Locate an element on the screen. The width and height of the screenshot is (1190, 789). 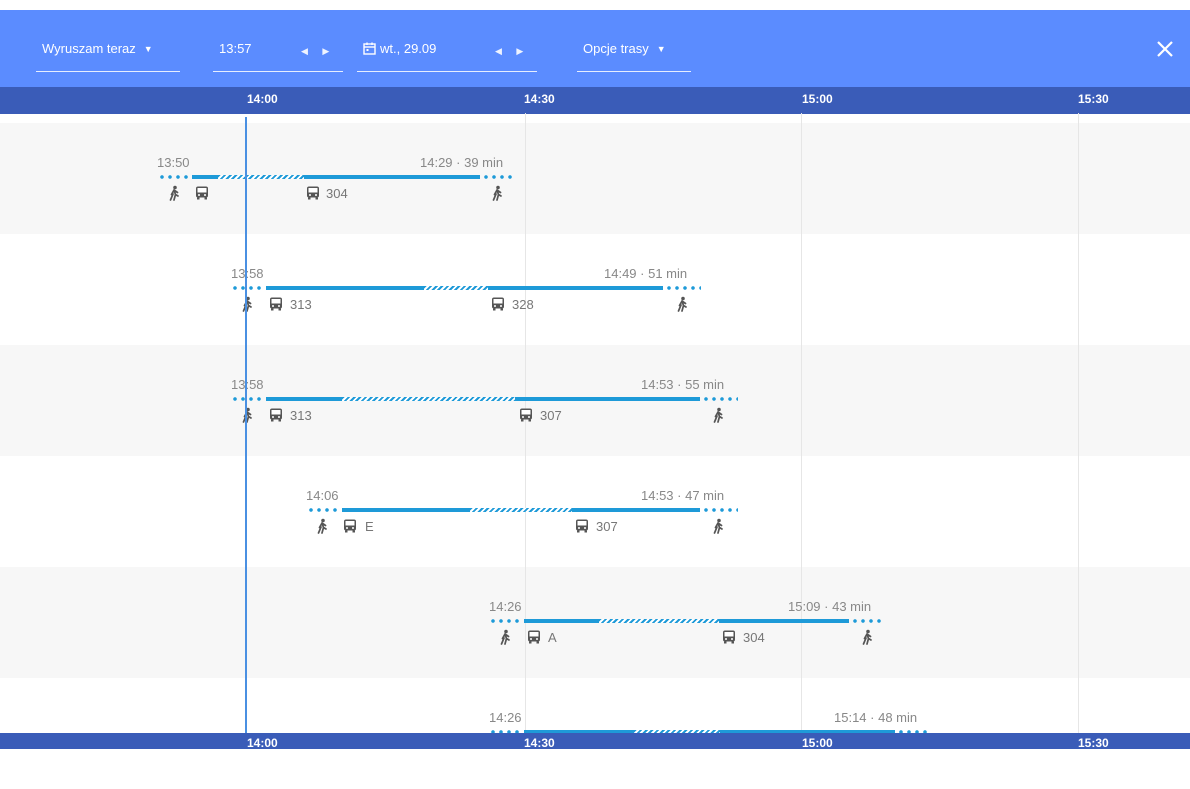
time-prev-next-icon: ◀ ▶ is located at coordinates (318, 51).